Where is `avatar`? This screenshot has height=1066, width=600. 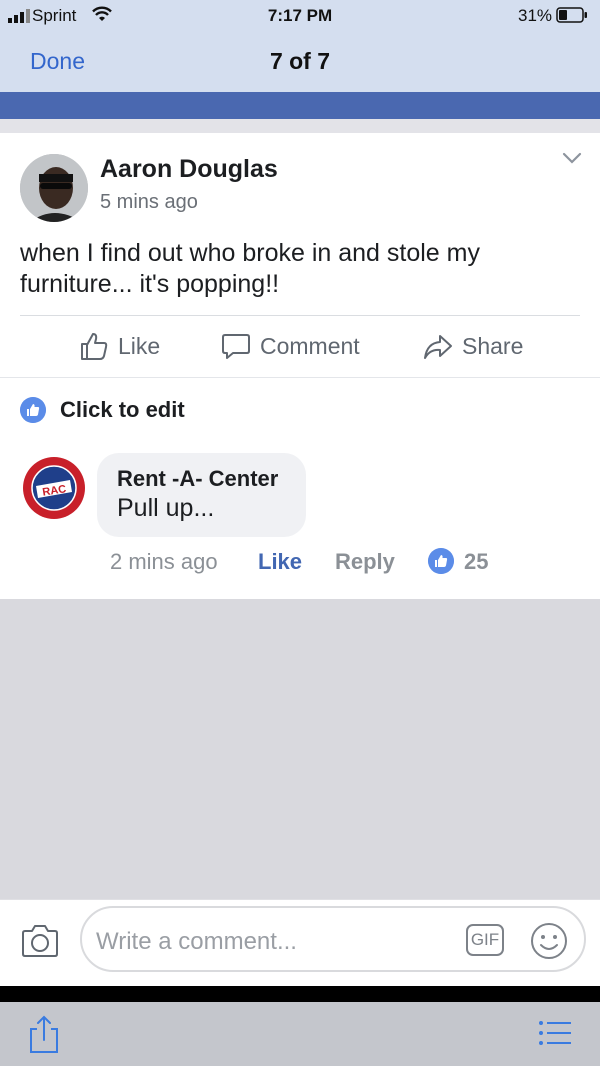 avatar is located at coordinates (54, 188).